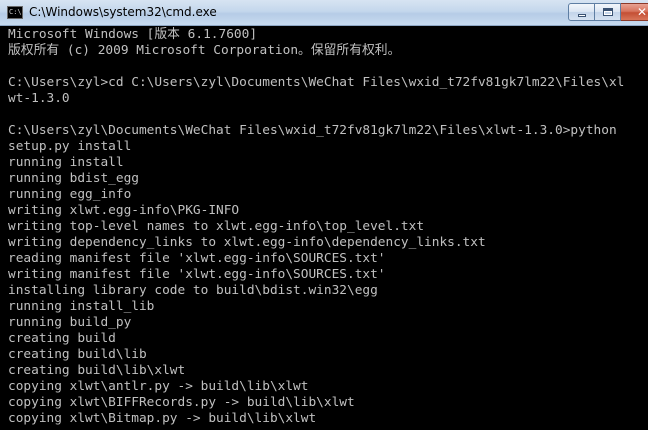  I want to click on title-bar: C:\ C:\Windows\system32\cmd.exe ✕, so click(324, 13).